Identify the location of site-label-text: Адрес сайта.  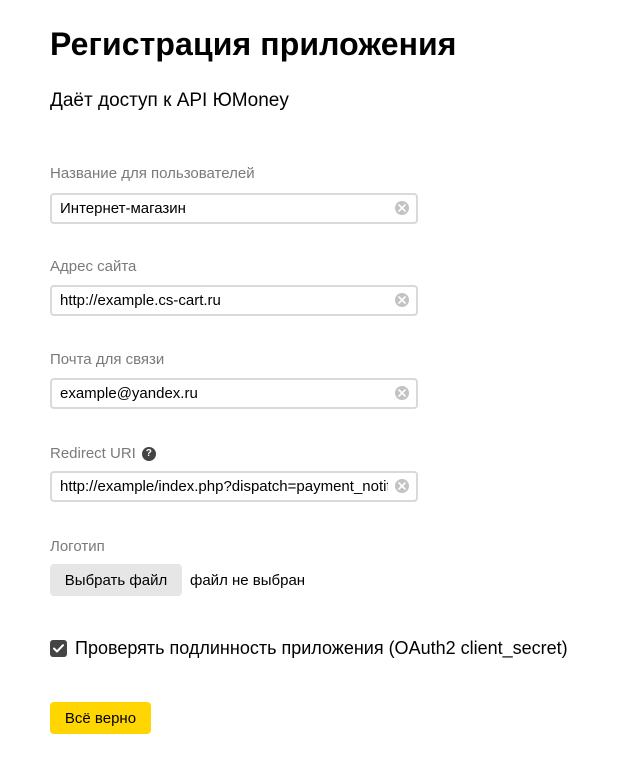
(93, 266).